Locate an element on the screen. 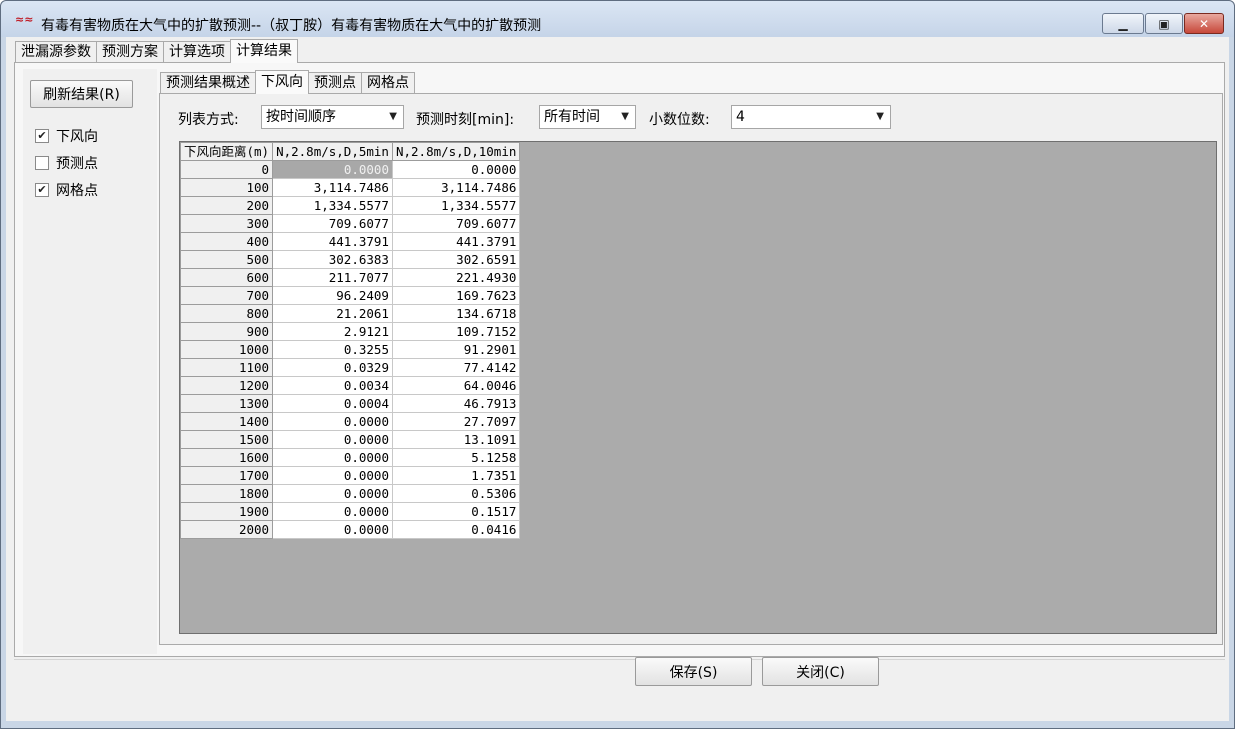 The height and width of the screenshot is (729, 1235). row-header-cell: 1300 is located at coordinates (226, 403).